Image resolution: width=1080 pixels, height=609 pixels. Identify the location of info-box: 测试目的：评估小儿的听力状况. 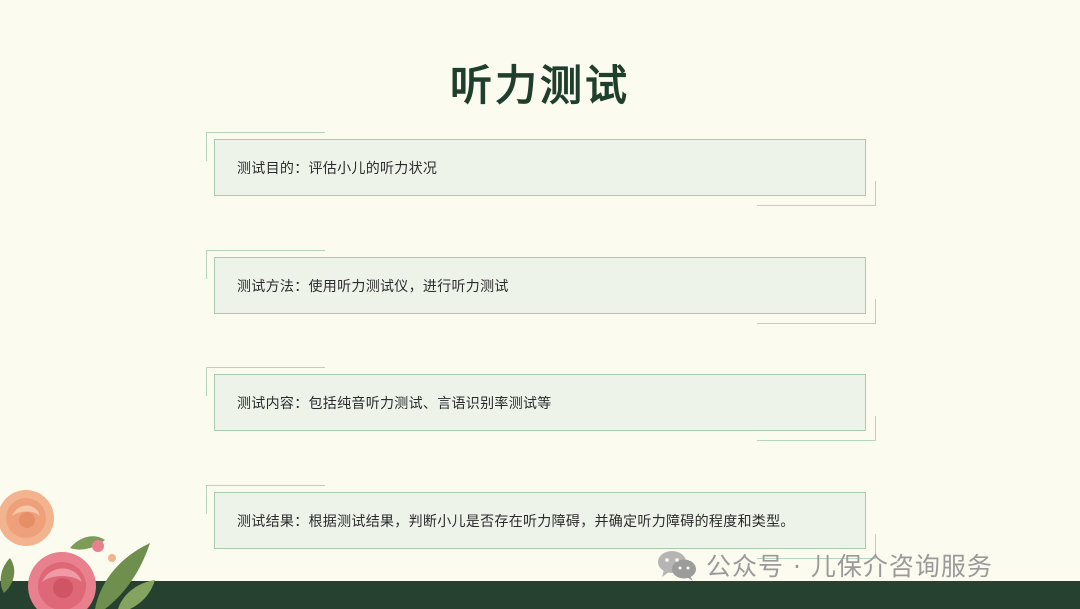
(540, 167).